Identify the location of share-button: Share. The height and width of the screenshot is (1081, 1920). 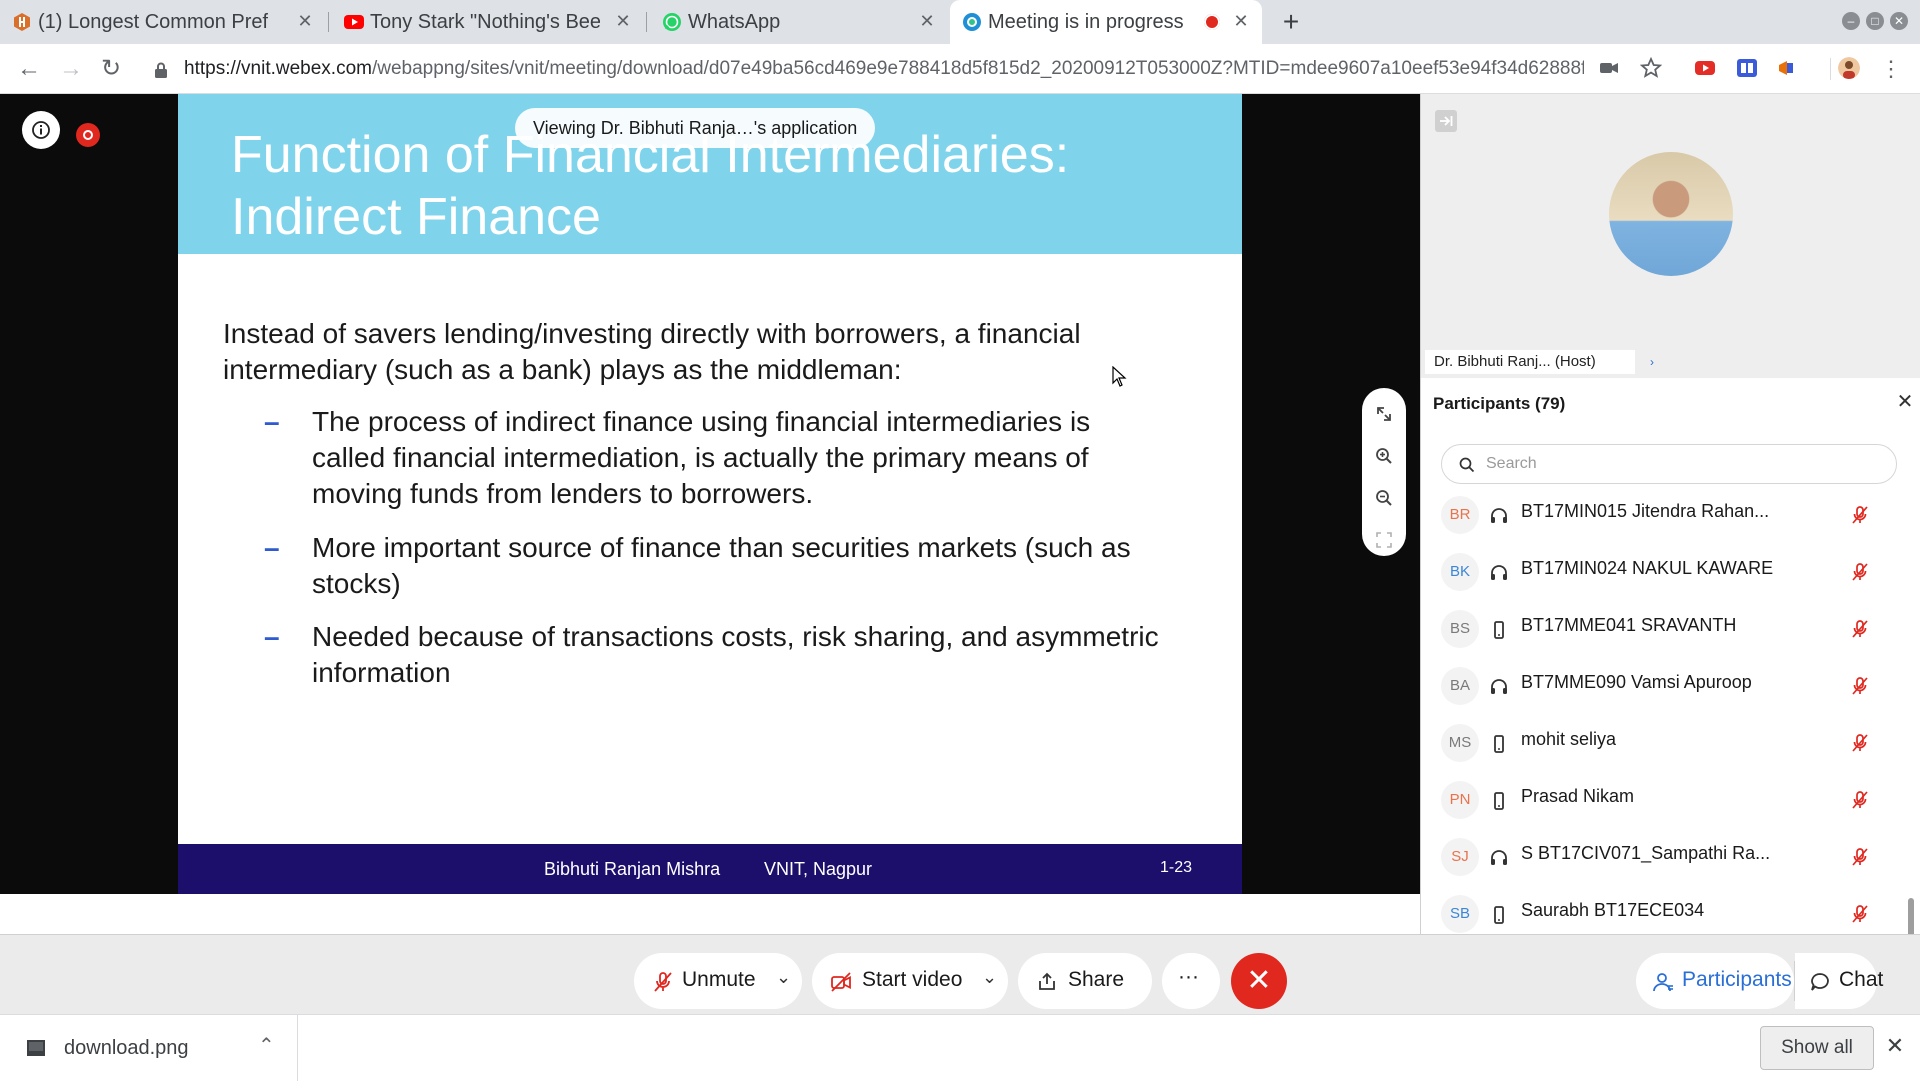
(1085, 981).